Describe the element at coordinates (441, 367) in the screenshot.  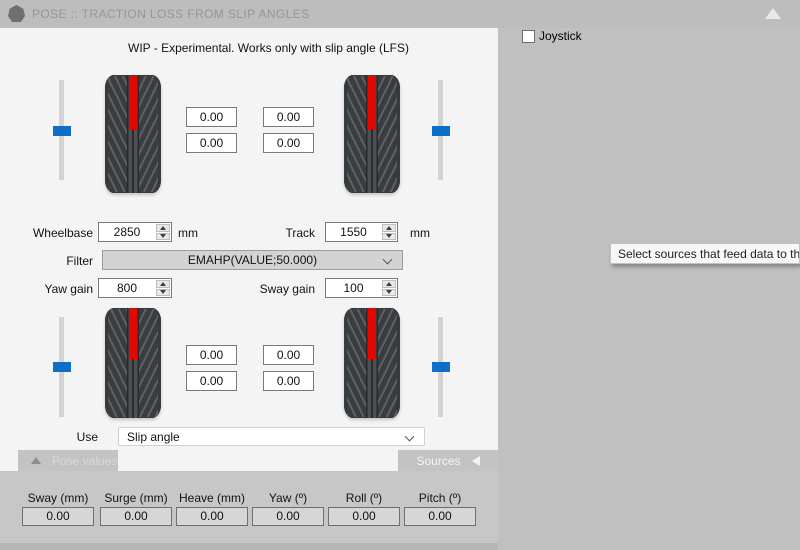
I see `rear-right-slider-thumb` at that location.